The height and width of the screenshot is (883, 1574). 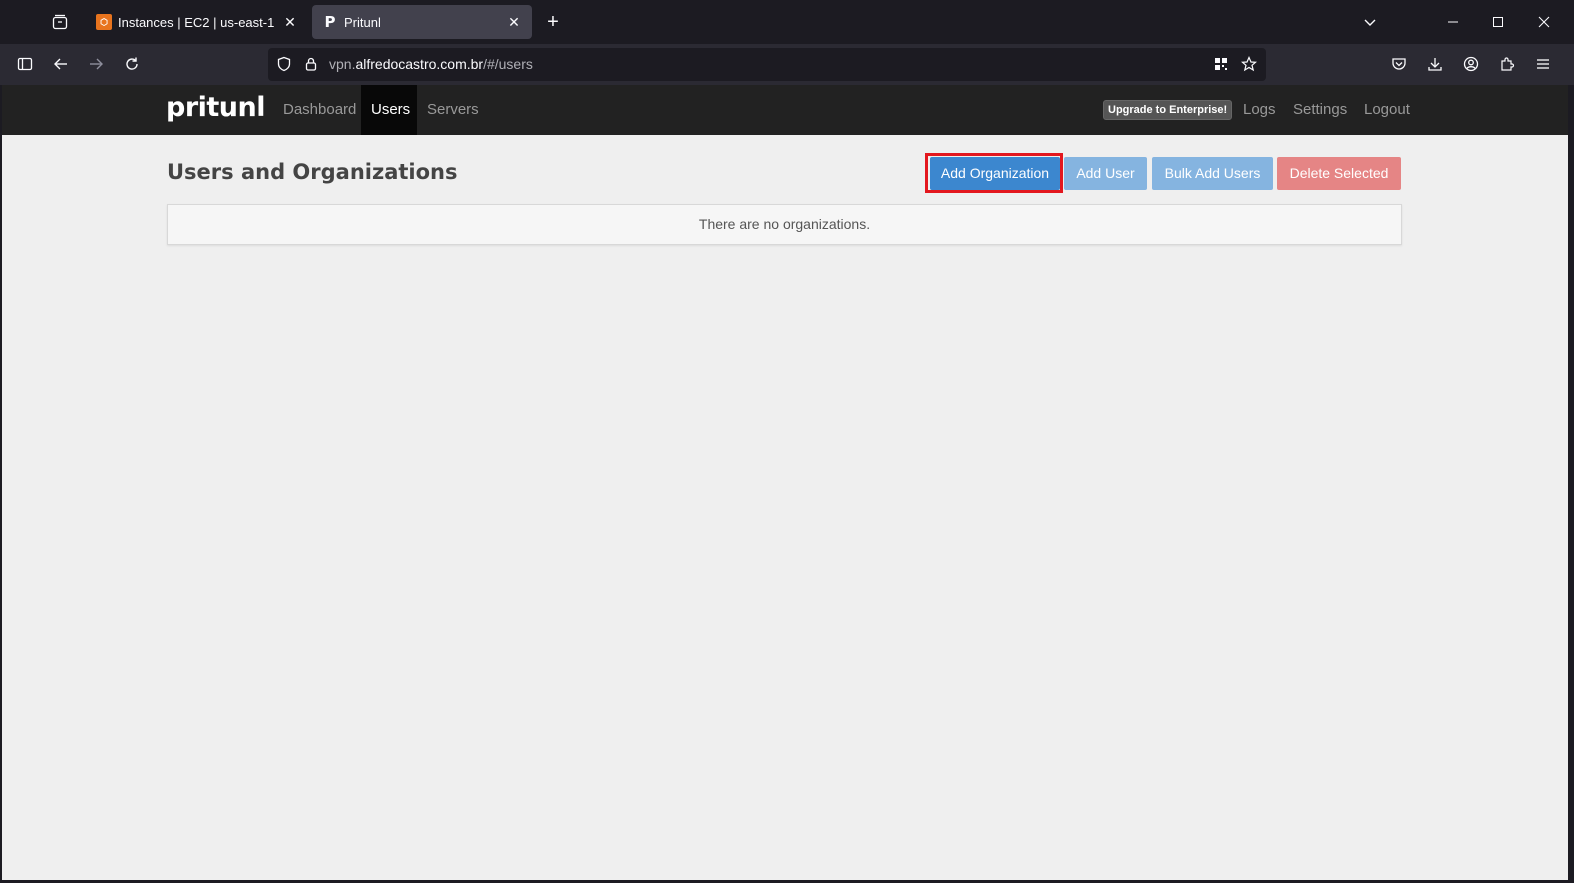 I want to click on star-icon, so click(x=1249, y=64).